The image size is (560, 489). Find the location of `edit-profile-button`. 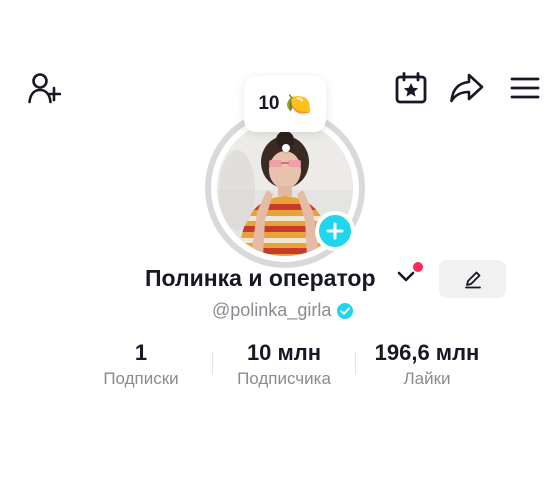

edit-profile-button is located at coordinates (472, 279).